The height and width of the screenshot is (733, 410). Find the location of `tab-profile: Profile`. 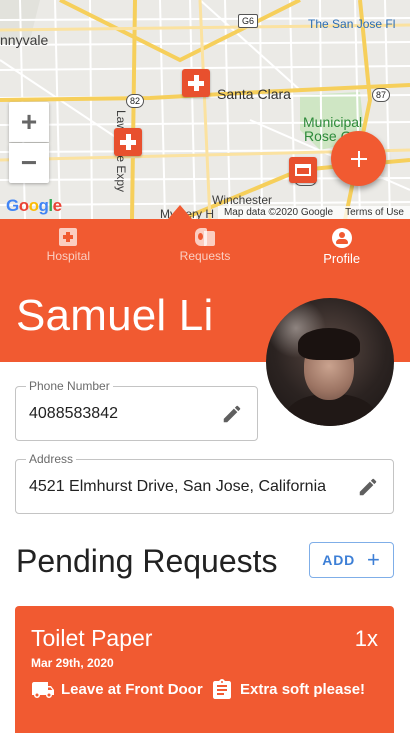

tab-profile: Profile is located at coordinates (341, 245).